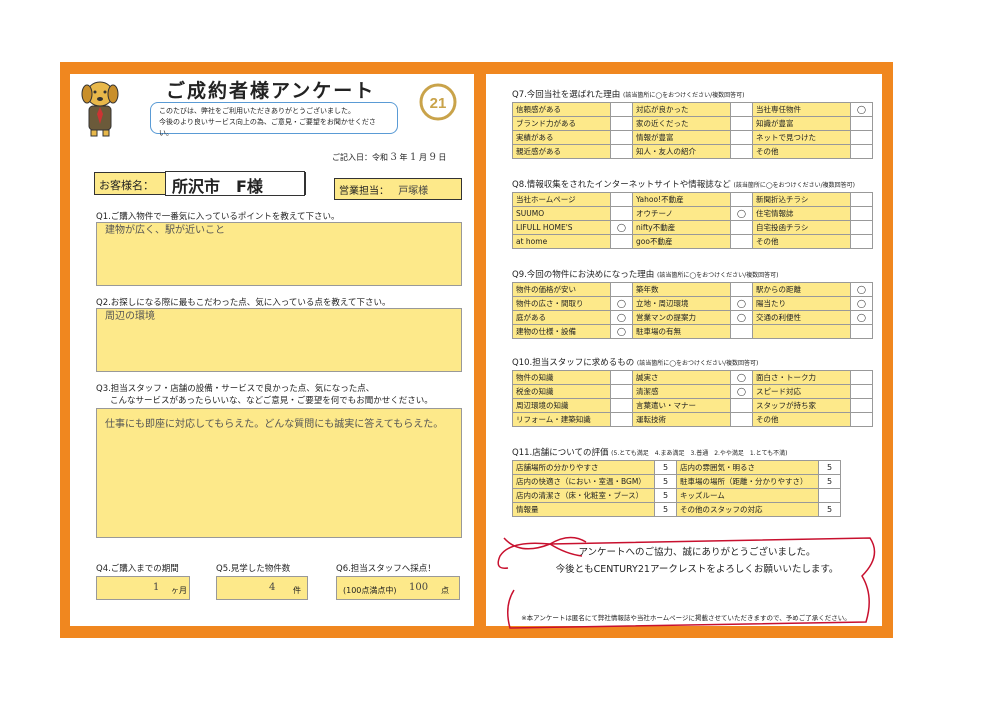 The image size is (1000, 707). What do you see at coordinates (747, 509) in the screenshot?
I see `option-label: その他のスタッフの対応` at bounding box center [747, 509].